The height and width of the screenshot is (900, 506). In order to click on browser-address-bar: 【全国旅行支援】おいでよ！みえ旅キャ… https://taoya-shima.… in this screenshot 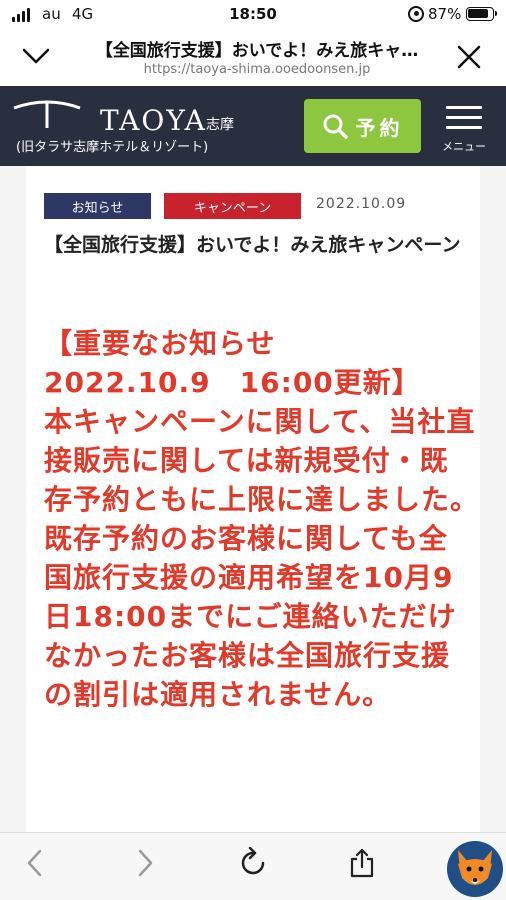, I will do `click(253, 58)`.